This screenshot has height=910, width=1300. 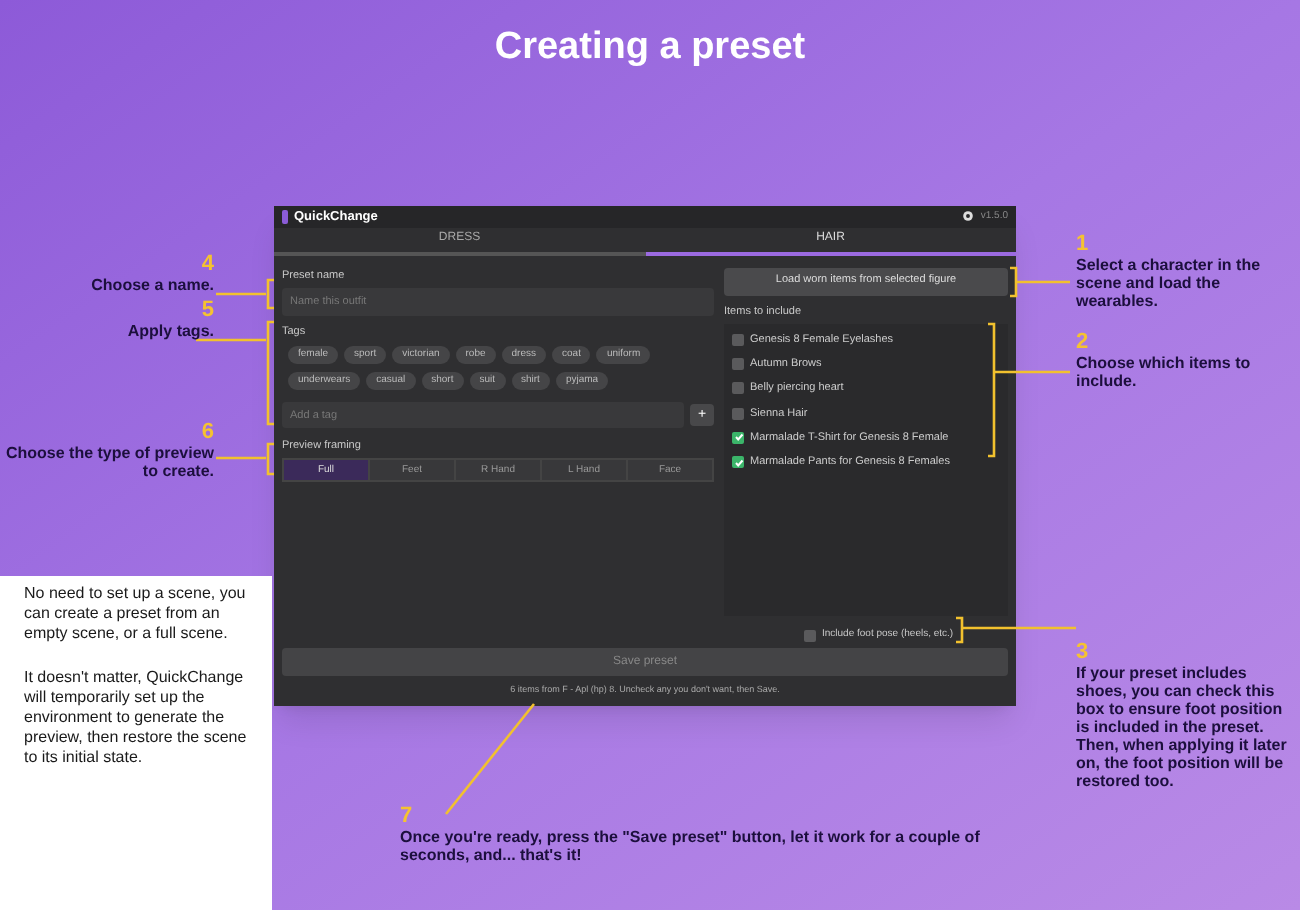 What do you see at coordinates (207, 310) in the screenshot?
I see `step-number: 5` at bounding box center [207, 310].